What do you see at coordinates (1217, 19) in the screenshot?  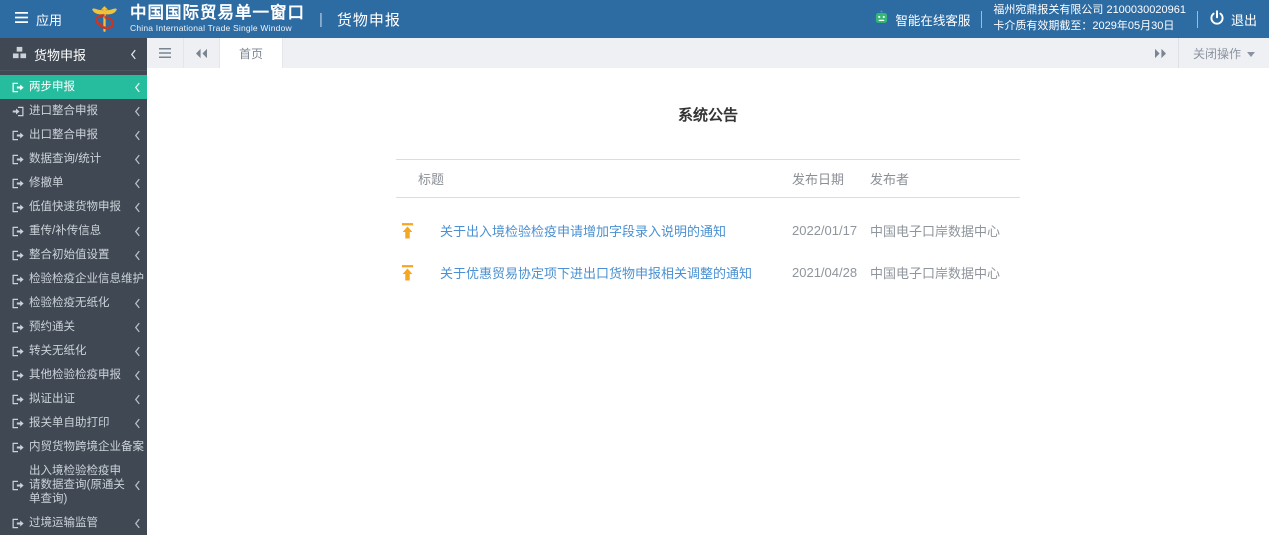 I see `power-icon` at bounding box center [1217, 19].